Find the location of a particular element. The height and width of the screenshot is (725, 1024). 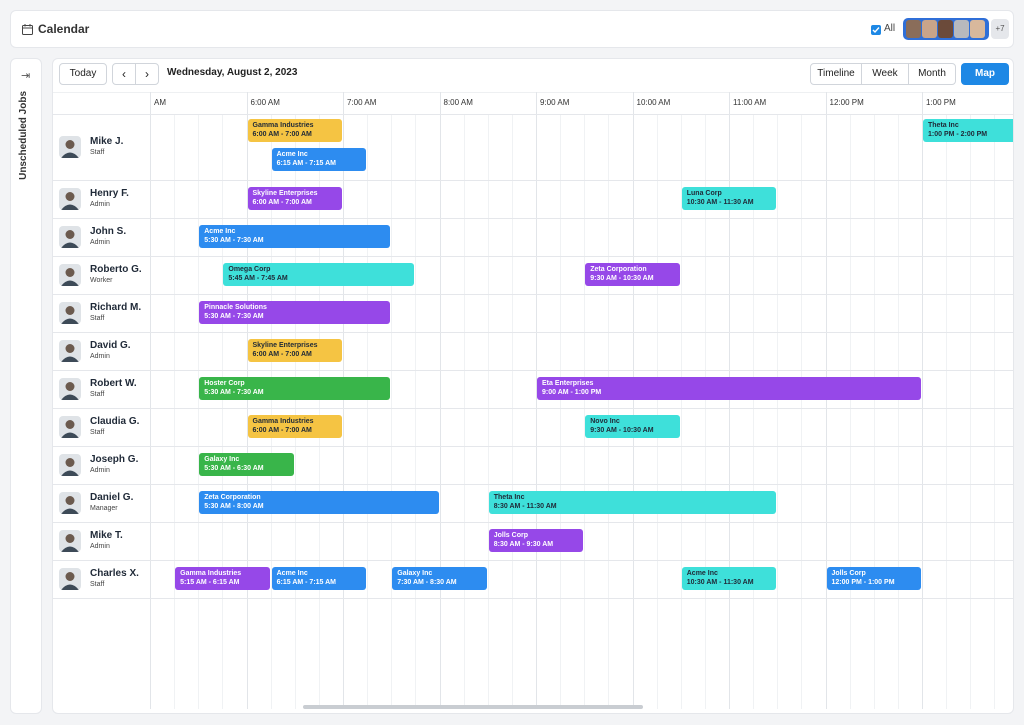

view-timeline-button: Timeline is located at coordinates (836, 74).